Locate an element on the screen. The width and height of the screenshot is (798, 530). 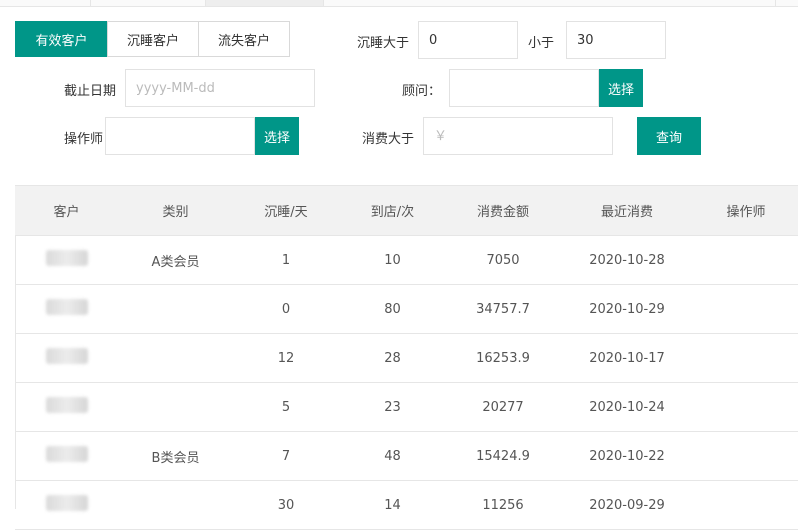
cell-visits: 80 is located at coordinates (392, 309).